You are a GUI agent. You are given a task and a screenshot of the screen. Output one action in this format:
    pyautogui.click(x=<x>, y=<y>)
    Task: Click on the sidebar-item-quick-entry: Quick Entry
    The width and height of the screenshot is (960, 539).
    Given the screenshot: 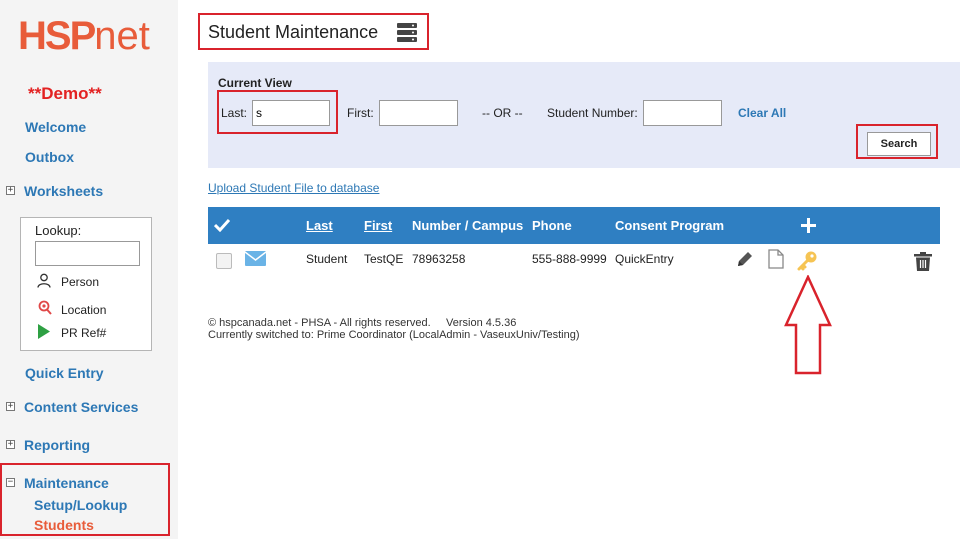 What is the action you would take?
    pyautogui.click(x=64, y=373)
    